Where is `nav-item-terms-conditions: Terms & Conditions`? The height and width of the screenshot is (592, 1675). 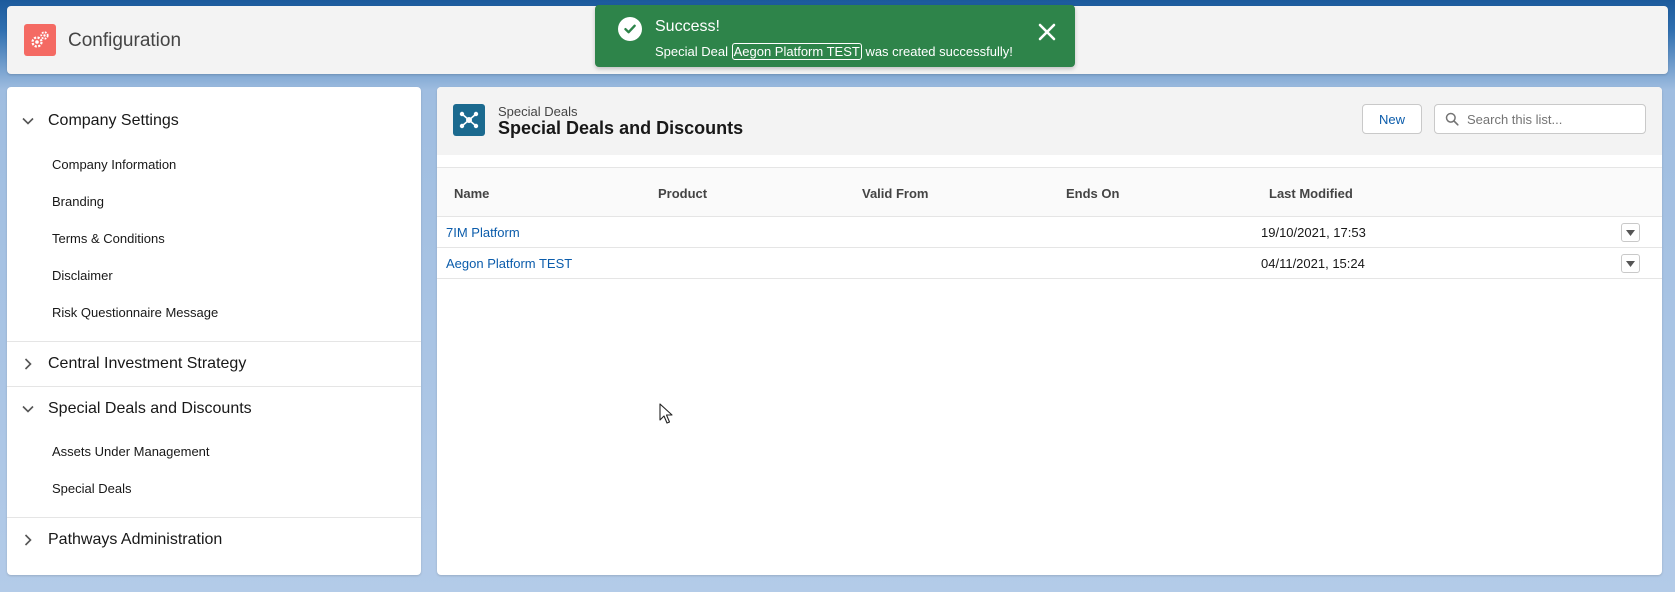 nav-item-terms-conditions: Terms & Conditions is located at coordinates (108, 238).